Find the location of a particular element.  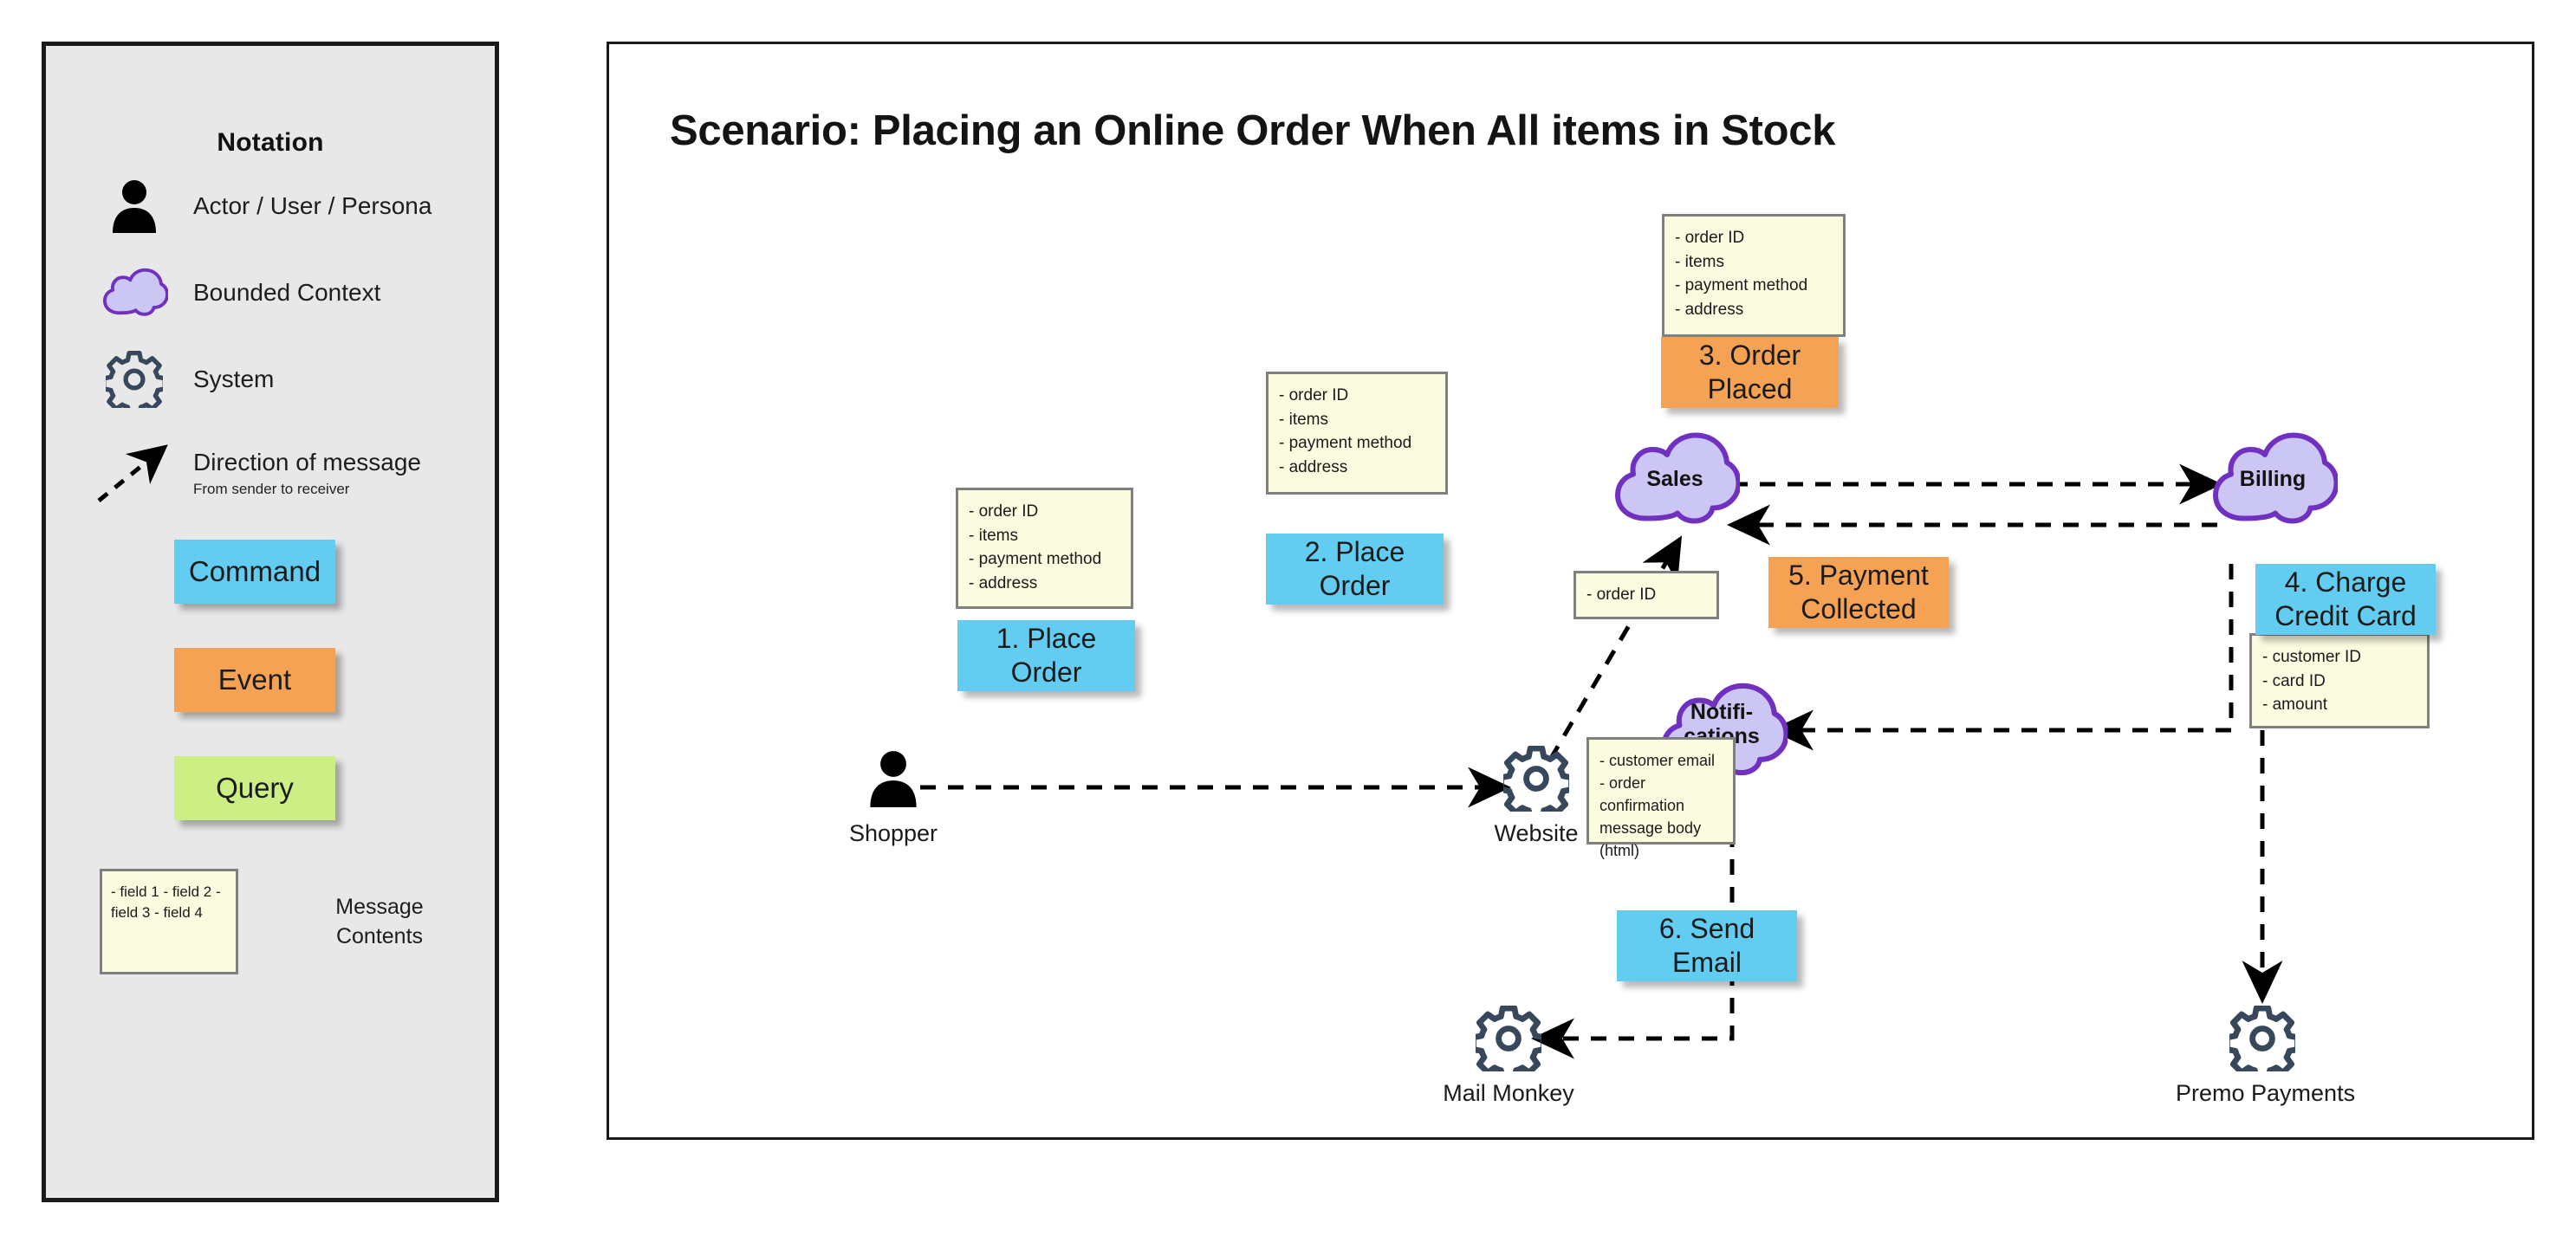

sticky-step-4-charge-credit-card: 4. Charge Credit Card is located at coordinates (2345, 599).